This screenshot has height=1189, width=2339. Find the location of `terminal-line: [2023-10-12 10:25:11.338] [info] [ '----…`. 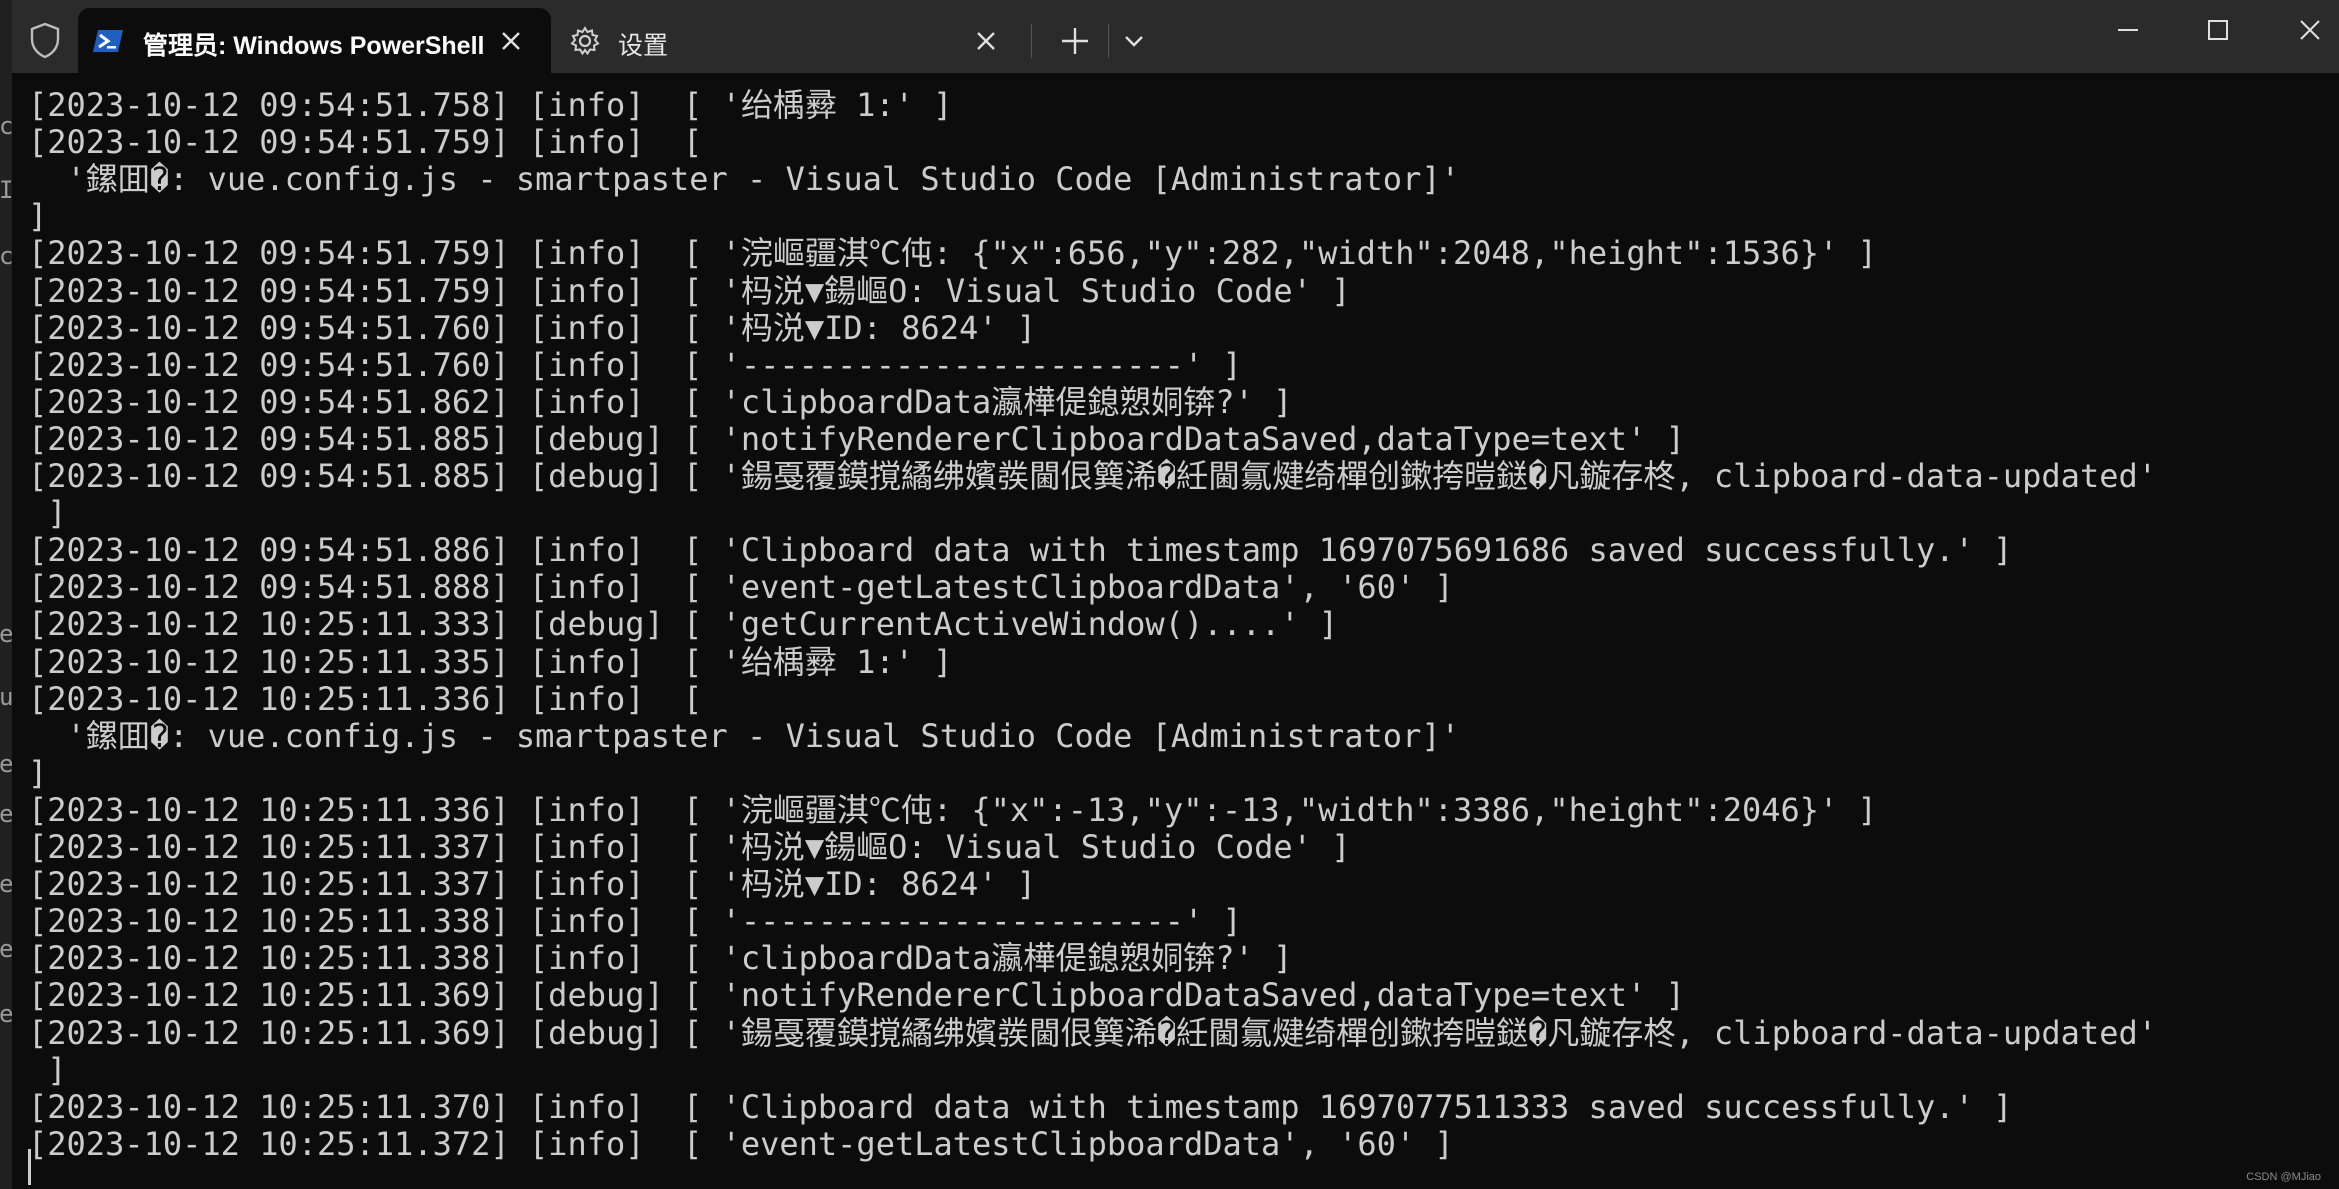

terminal-line: [2023-10-12 10:25:11.338] [info] [ '----… is located at coordinates (635, 921).